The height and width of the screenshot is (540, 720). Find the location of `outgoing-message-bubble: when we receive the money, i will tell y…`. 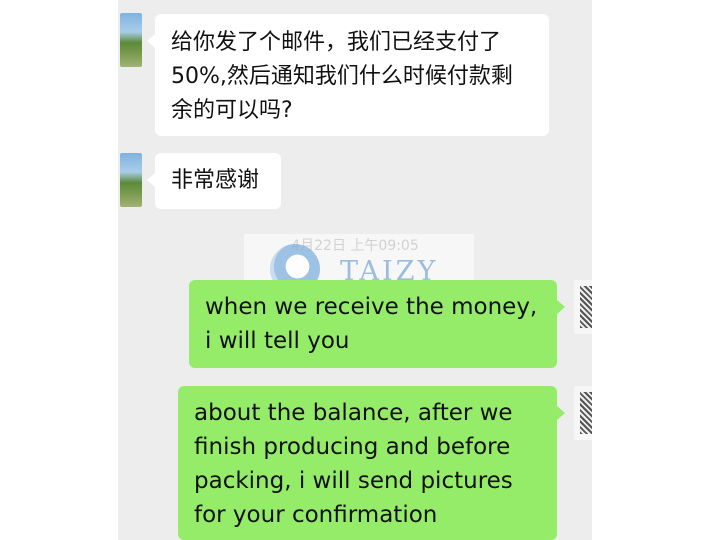

outgoing-message-bubble: when we receive the money, i will tell y… is located at coordinates (377, 324).